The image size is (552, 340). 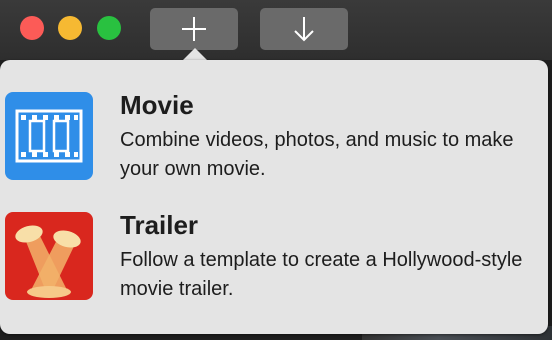 I want to click on import-media-button, so click(x=304, y=29).